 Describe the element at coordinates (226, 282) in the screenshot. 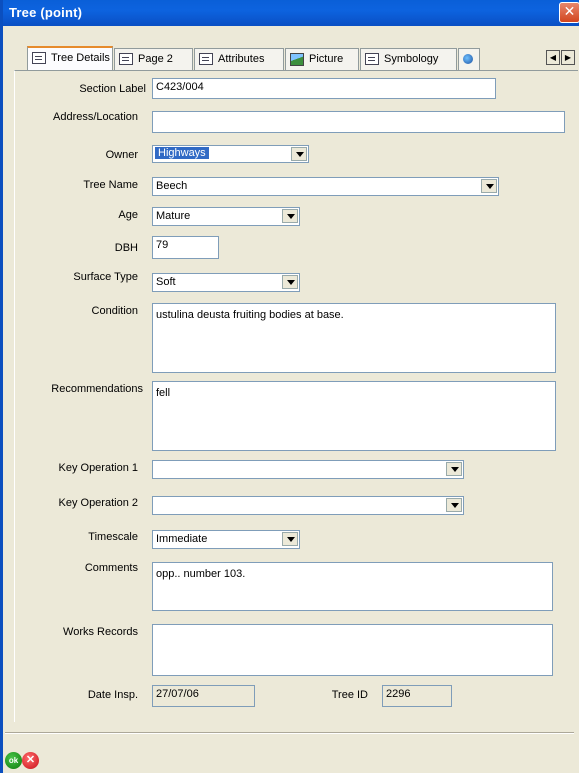

I see `surface-type-select: Soft` at that location.